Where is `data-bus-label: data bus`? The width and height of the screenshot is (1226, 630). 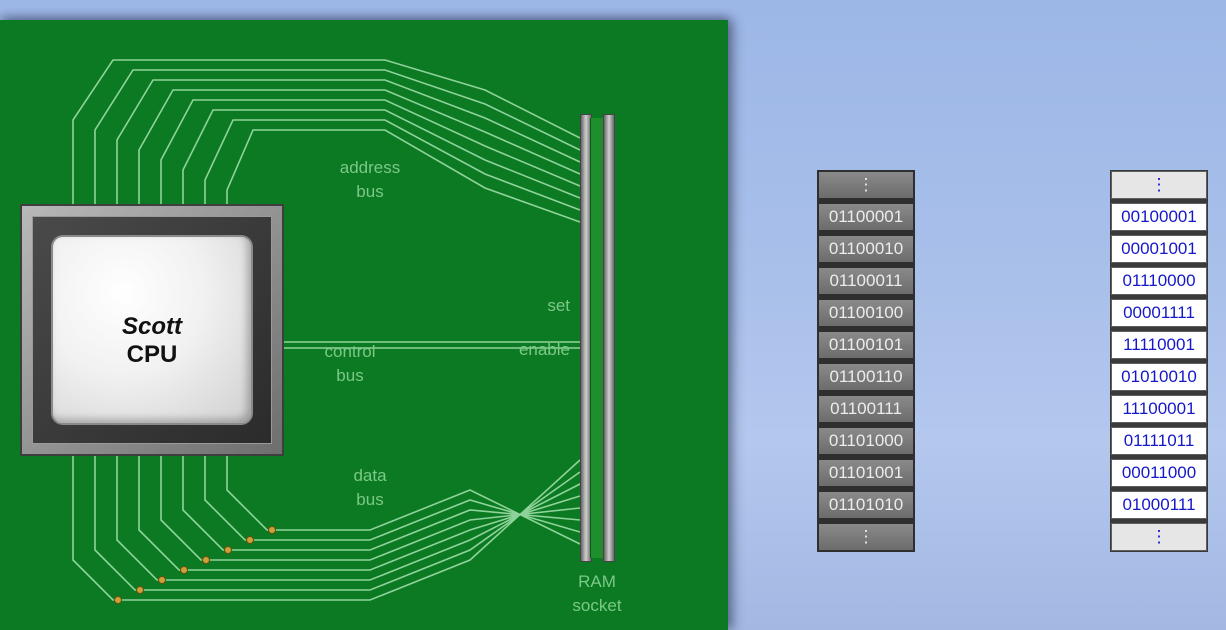
data-bus-label: data bus is located at coordinates (370, 488).